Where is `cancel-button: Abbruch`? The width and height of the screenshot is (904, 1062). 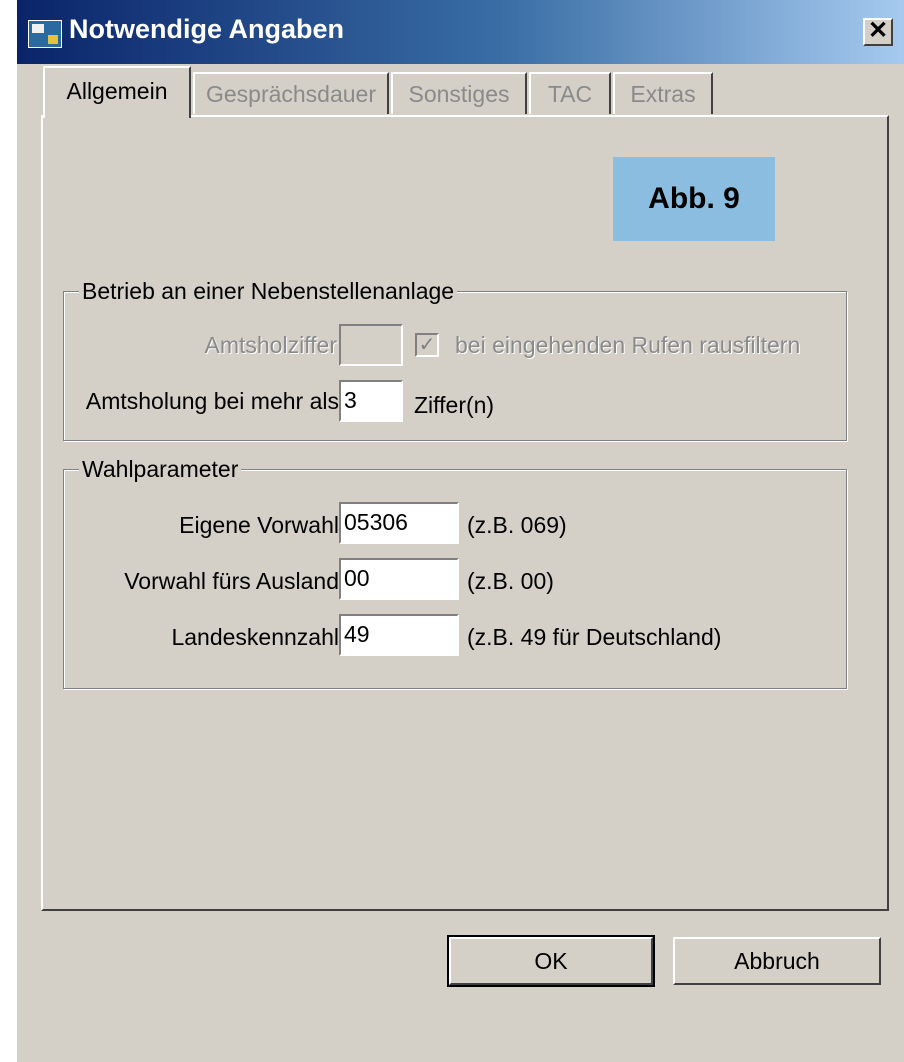
cancel-button: Abbruch is located at coordinates (777, 961).